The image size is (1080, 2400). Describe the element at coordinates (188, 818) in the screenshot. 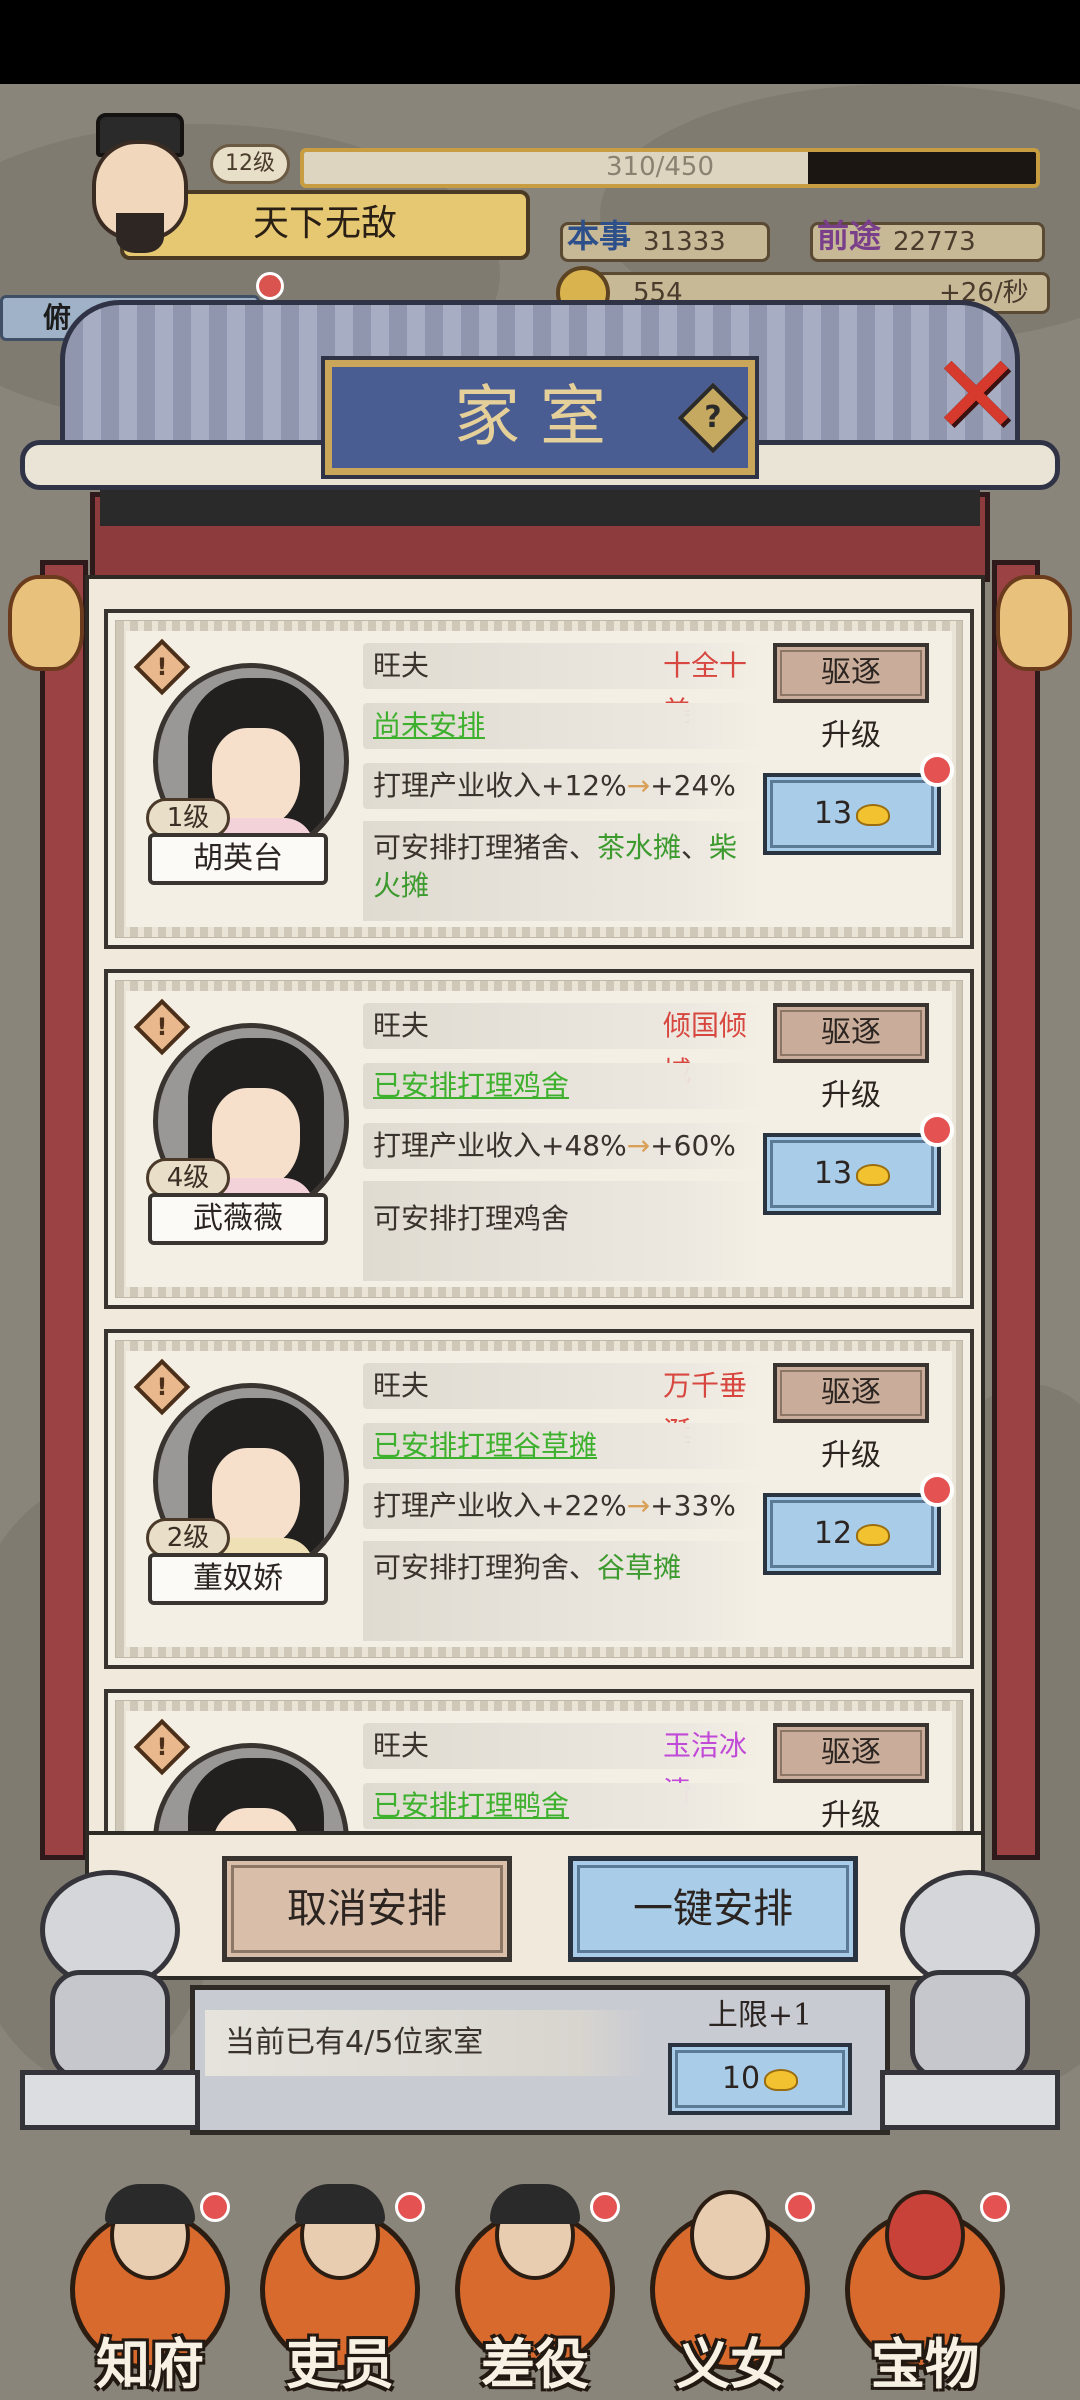

I see `wife-level: 1级` at that location.